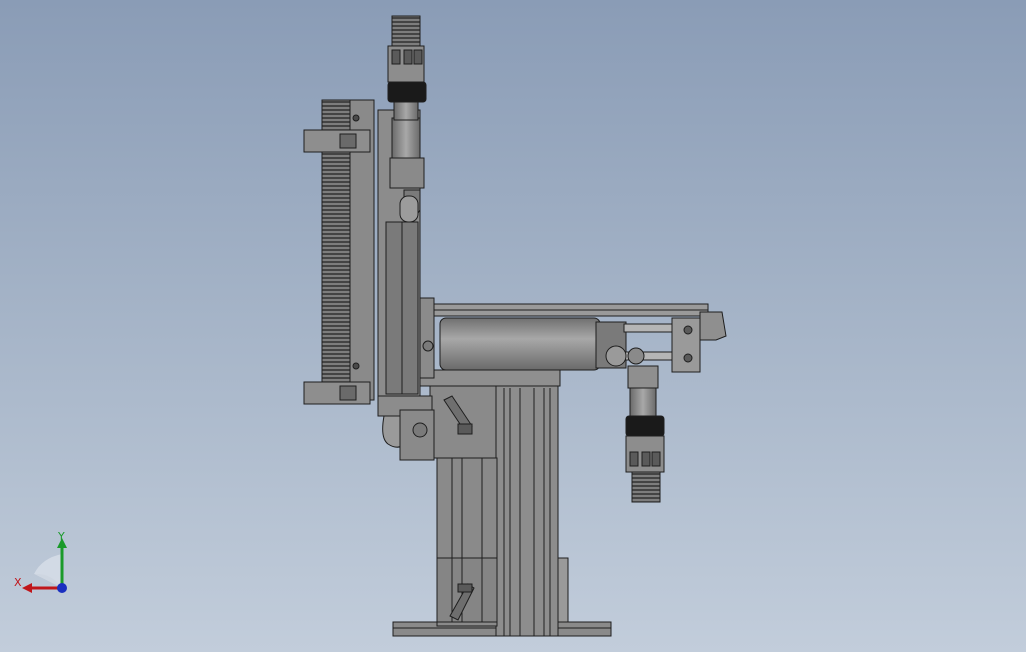 The image size is (1026, 652). I want to click on y-axis-label: Y, so click(61, 536).